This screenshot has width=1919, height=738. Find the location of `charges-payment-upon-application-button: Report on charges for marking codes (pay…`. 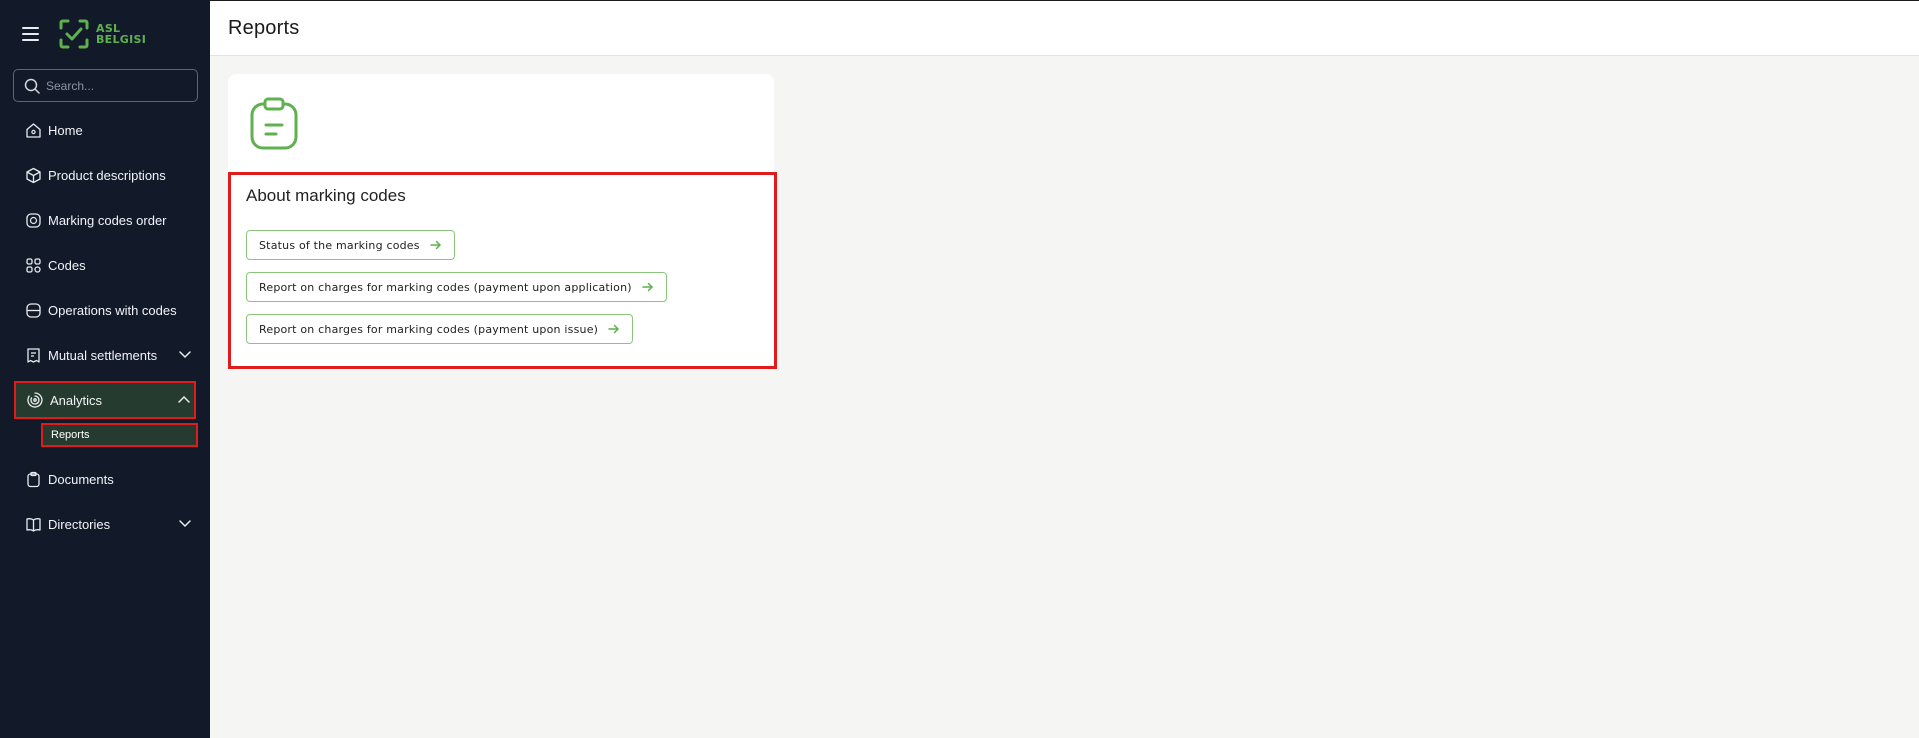

charges-payment-upon-application-button: Report on charges for marking codes (pay… is located at coordinates (456, 287).